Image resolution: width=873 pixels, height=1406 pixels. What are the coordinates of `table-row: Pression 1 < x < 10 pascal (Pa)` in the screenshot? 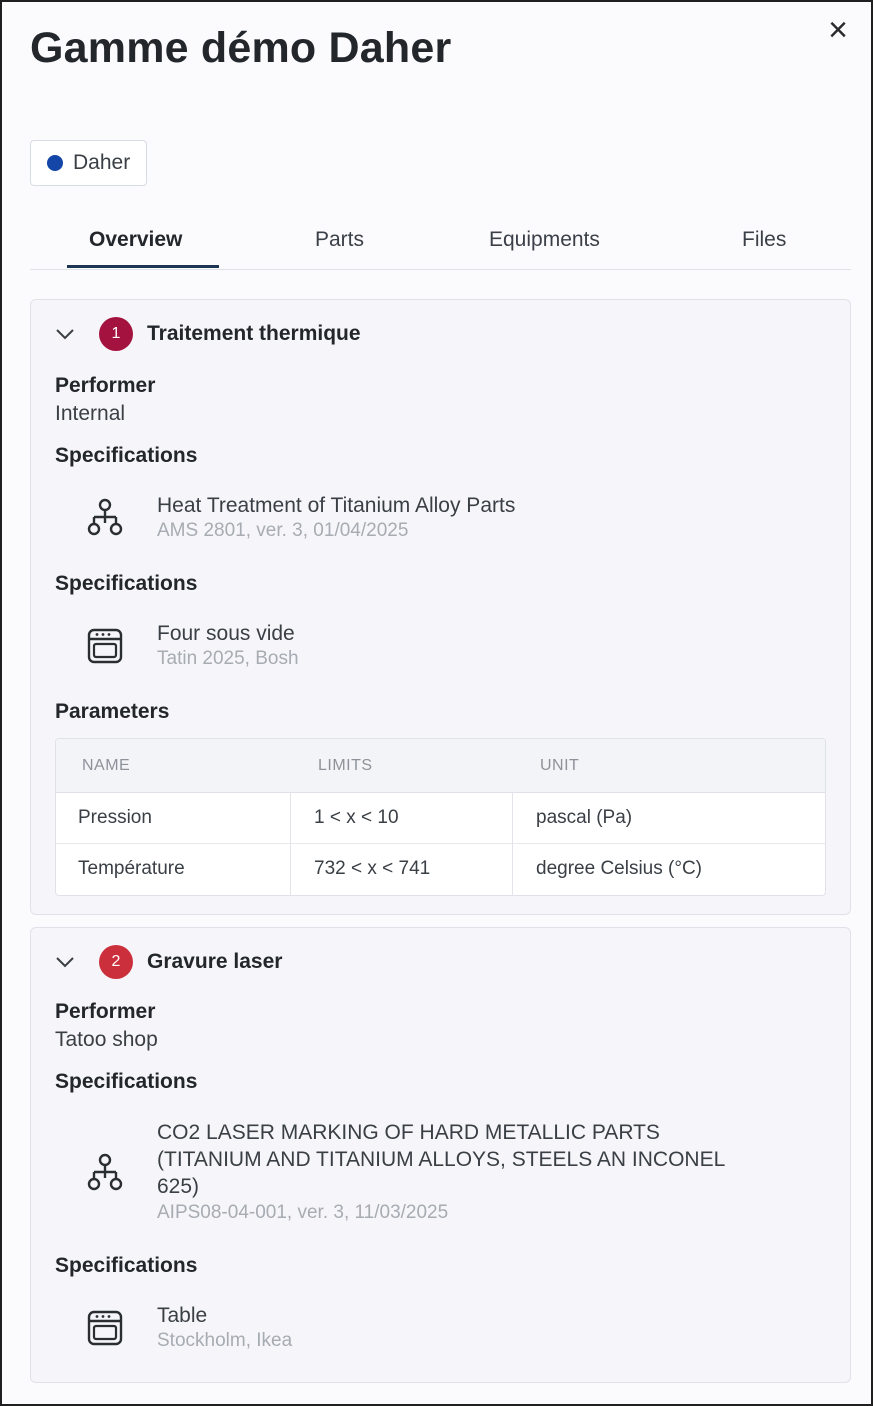 It's located at (440, 818).